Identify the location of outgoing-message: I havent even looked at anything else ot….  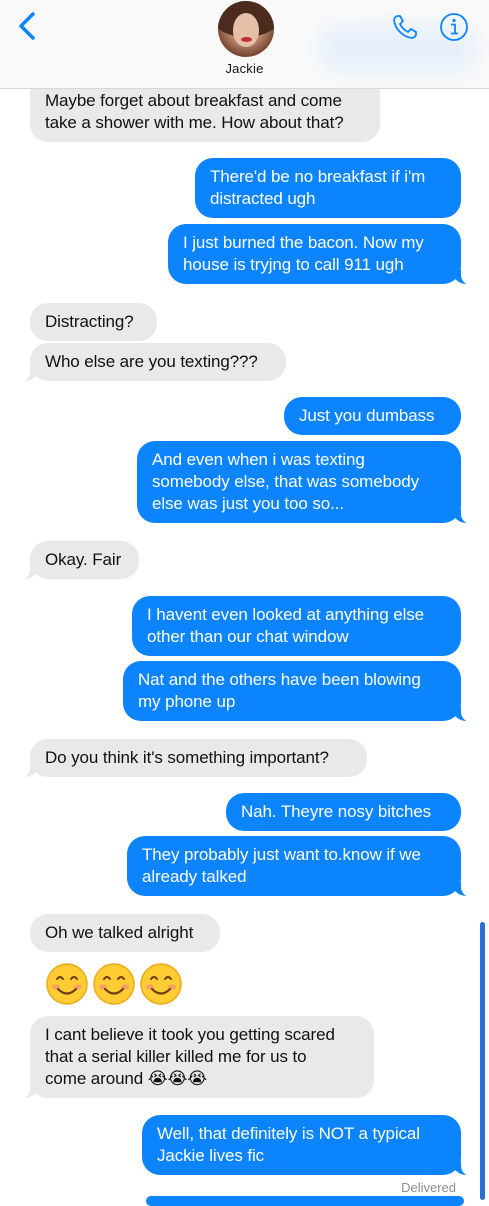
(296, 626).